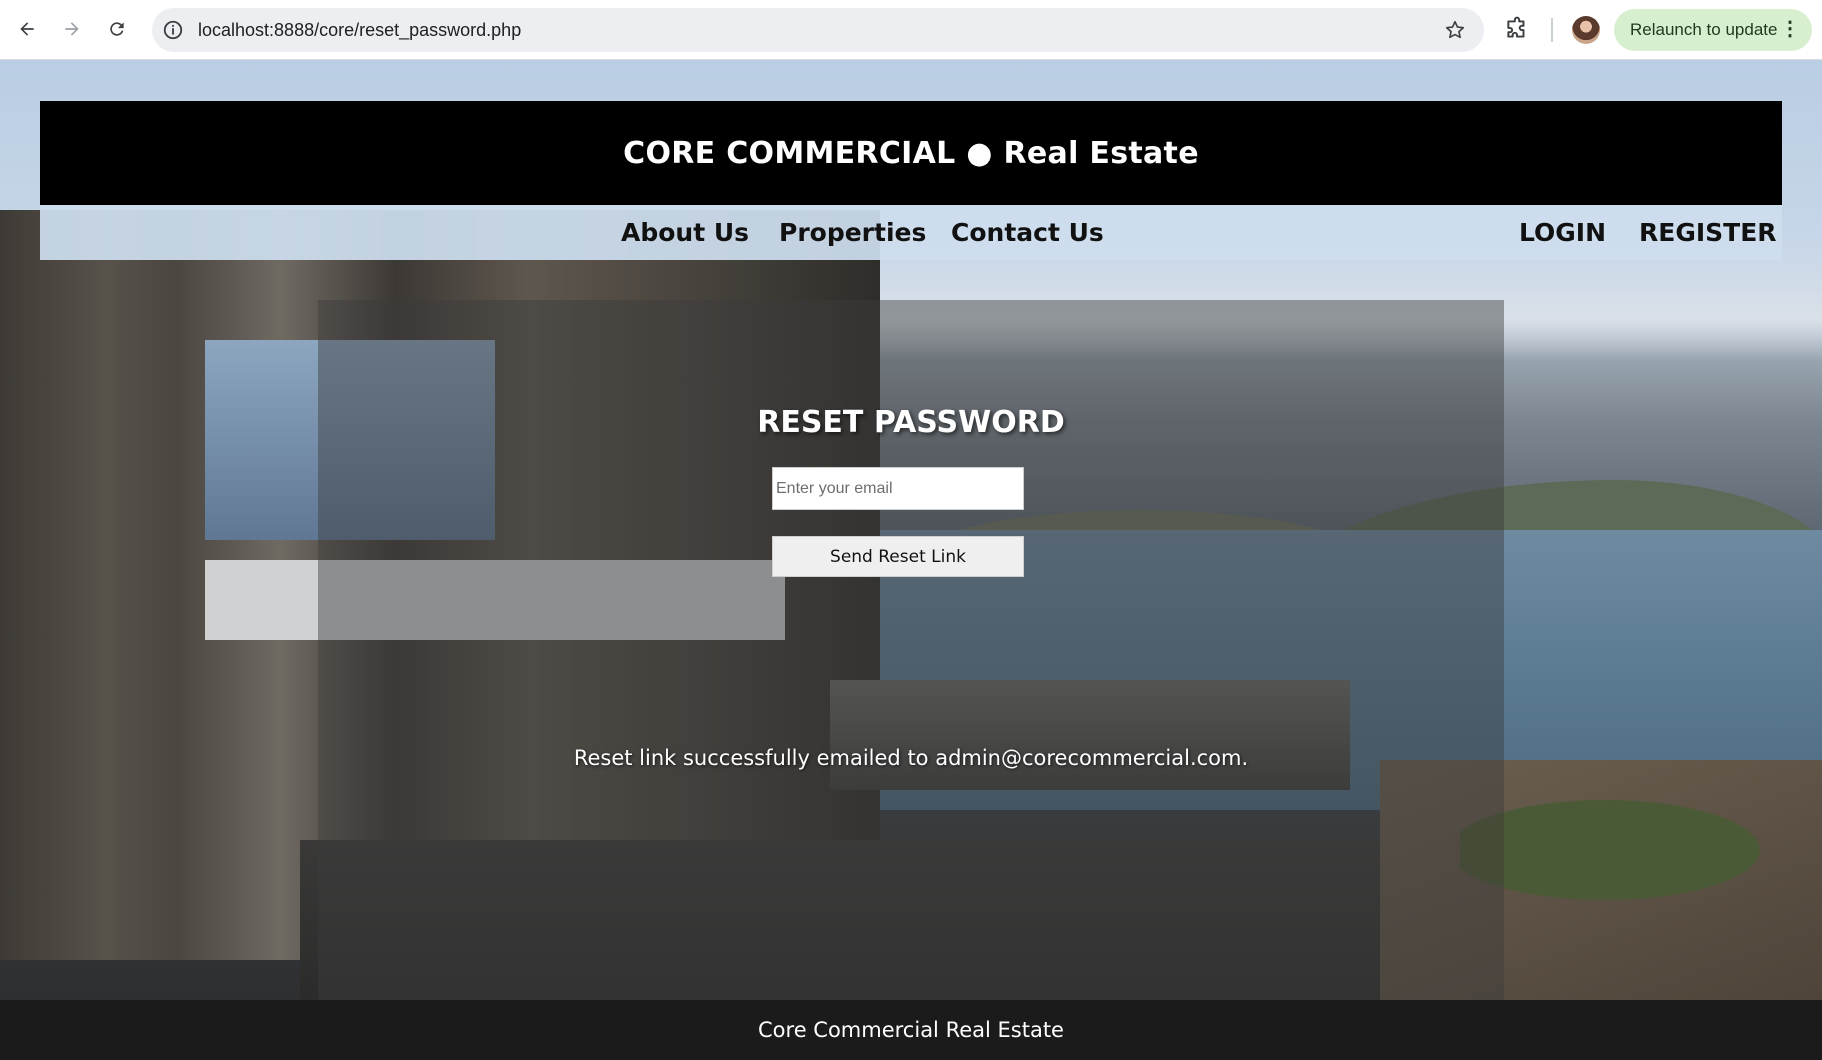  I want to click on relaunch-button: Relaunch to update ⋮, so click(1713, 30).